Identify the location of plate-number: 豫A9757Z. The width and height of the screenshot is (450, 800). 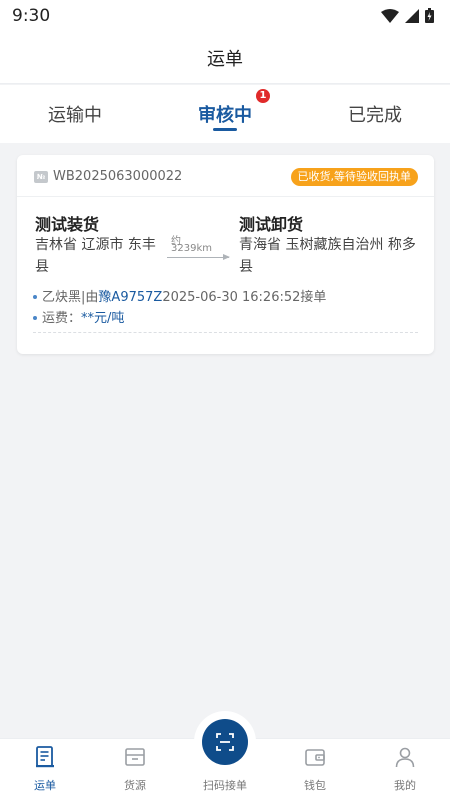
(130, 297).